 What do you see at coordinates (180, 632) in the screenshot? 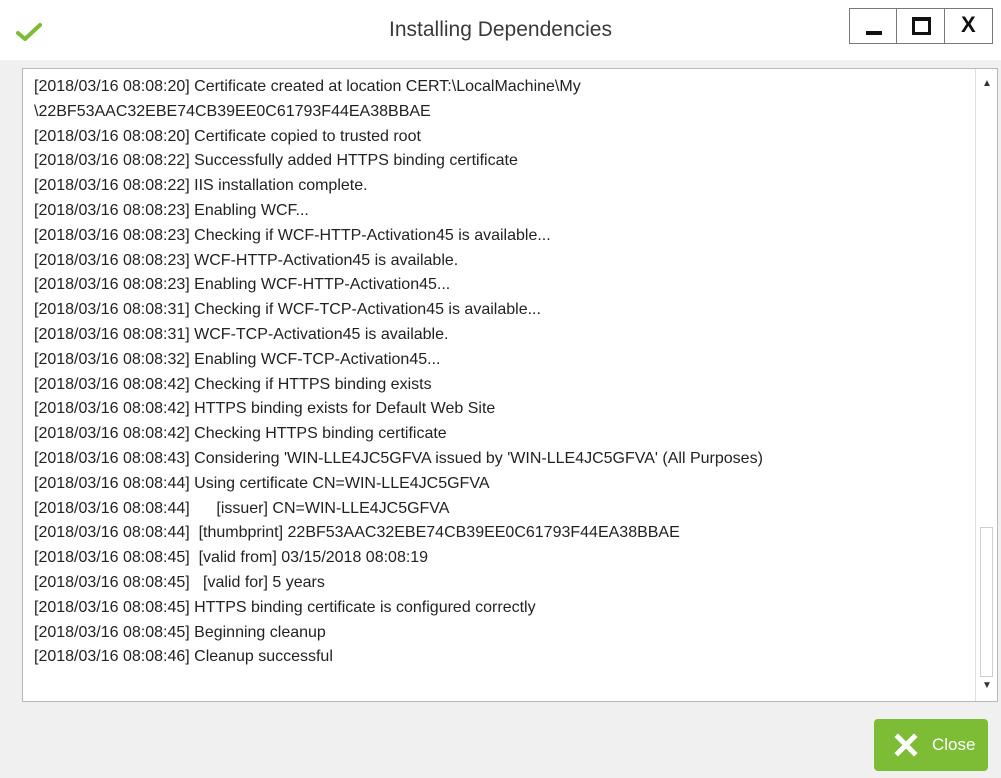
I see `log-line: [2018/03/16 08:08:45] Beginning cleanup` at bounding box center [180, 632].